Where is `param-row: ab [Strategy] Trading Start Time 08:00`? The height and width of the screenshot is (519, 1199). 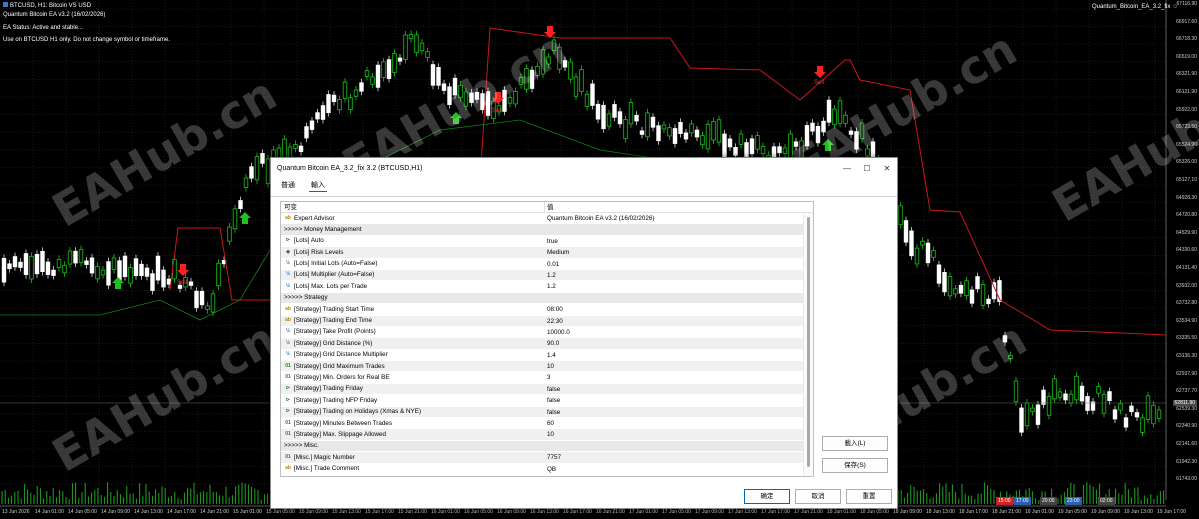 param-row: ab [Strategy] Trading Start Time 08:00 is located at coordinates (547, 310).